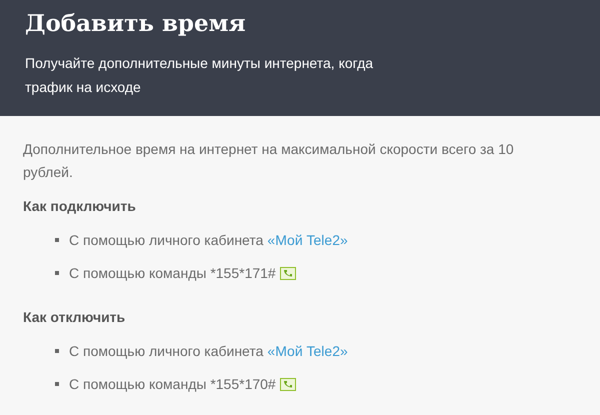 The image size is (600, 415). Describe the element at coordinates (269, 161) in the screenshot. I see `description-text: Дополнительное время на интернет на максимальной скорости всего за 10 рублей.` at that location.